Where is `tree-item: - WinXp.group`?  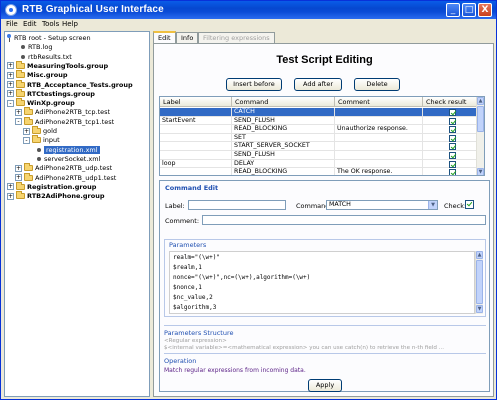
tree-item: - WinXp.group is located at coordinates (41, 103).